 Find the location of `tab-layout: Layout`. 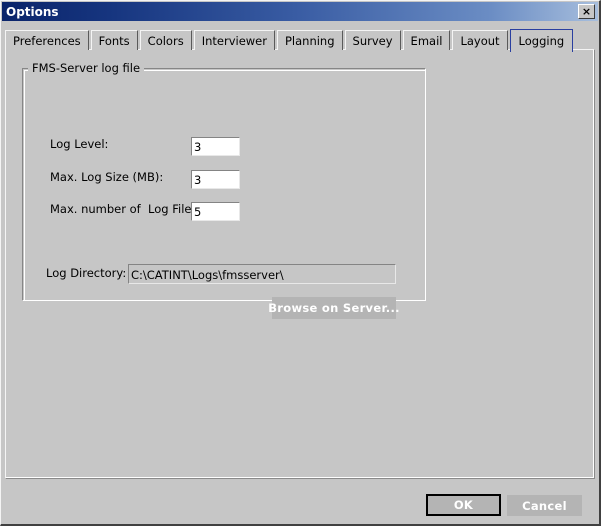

tab-layout: Layout is located at coordinates (480, 40).